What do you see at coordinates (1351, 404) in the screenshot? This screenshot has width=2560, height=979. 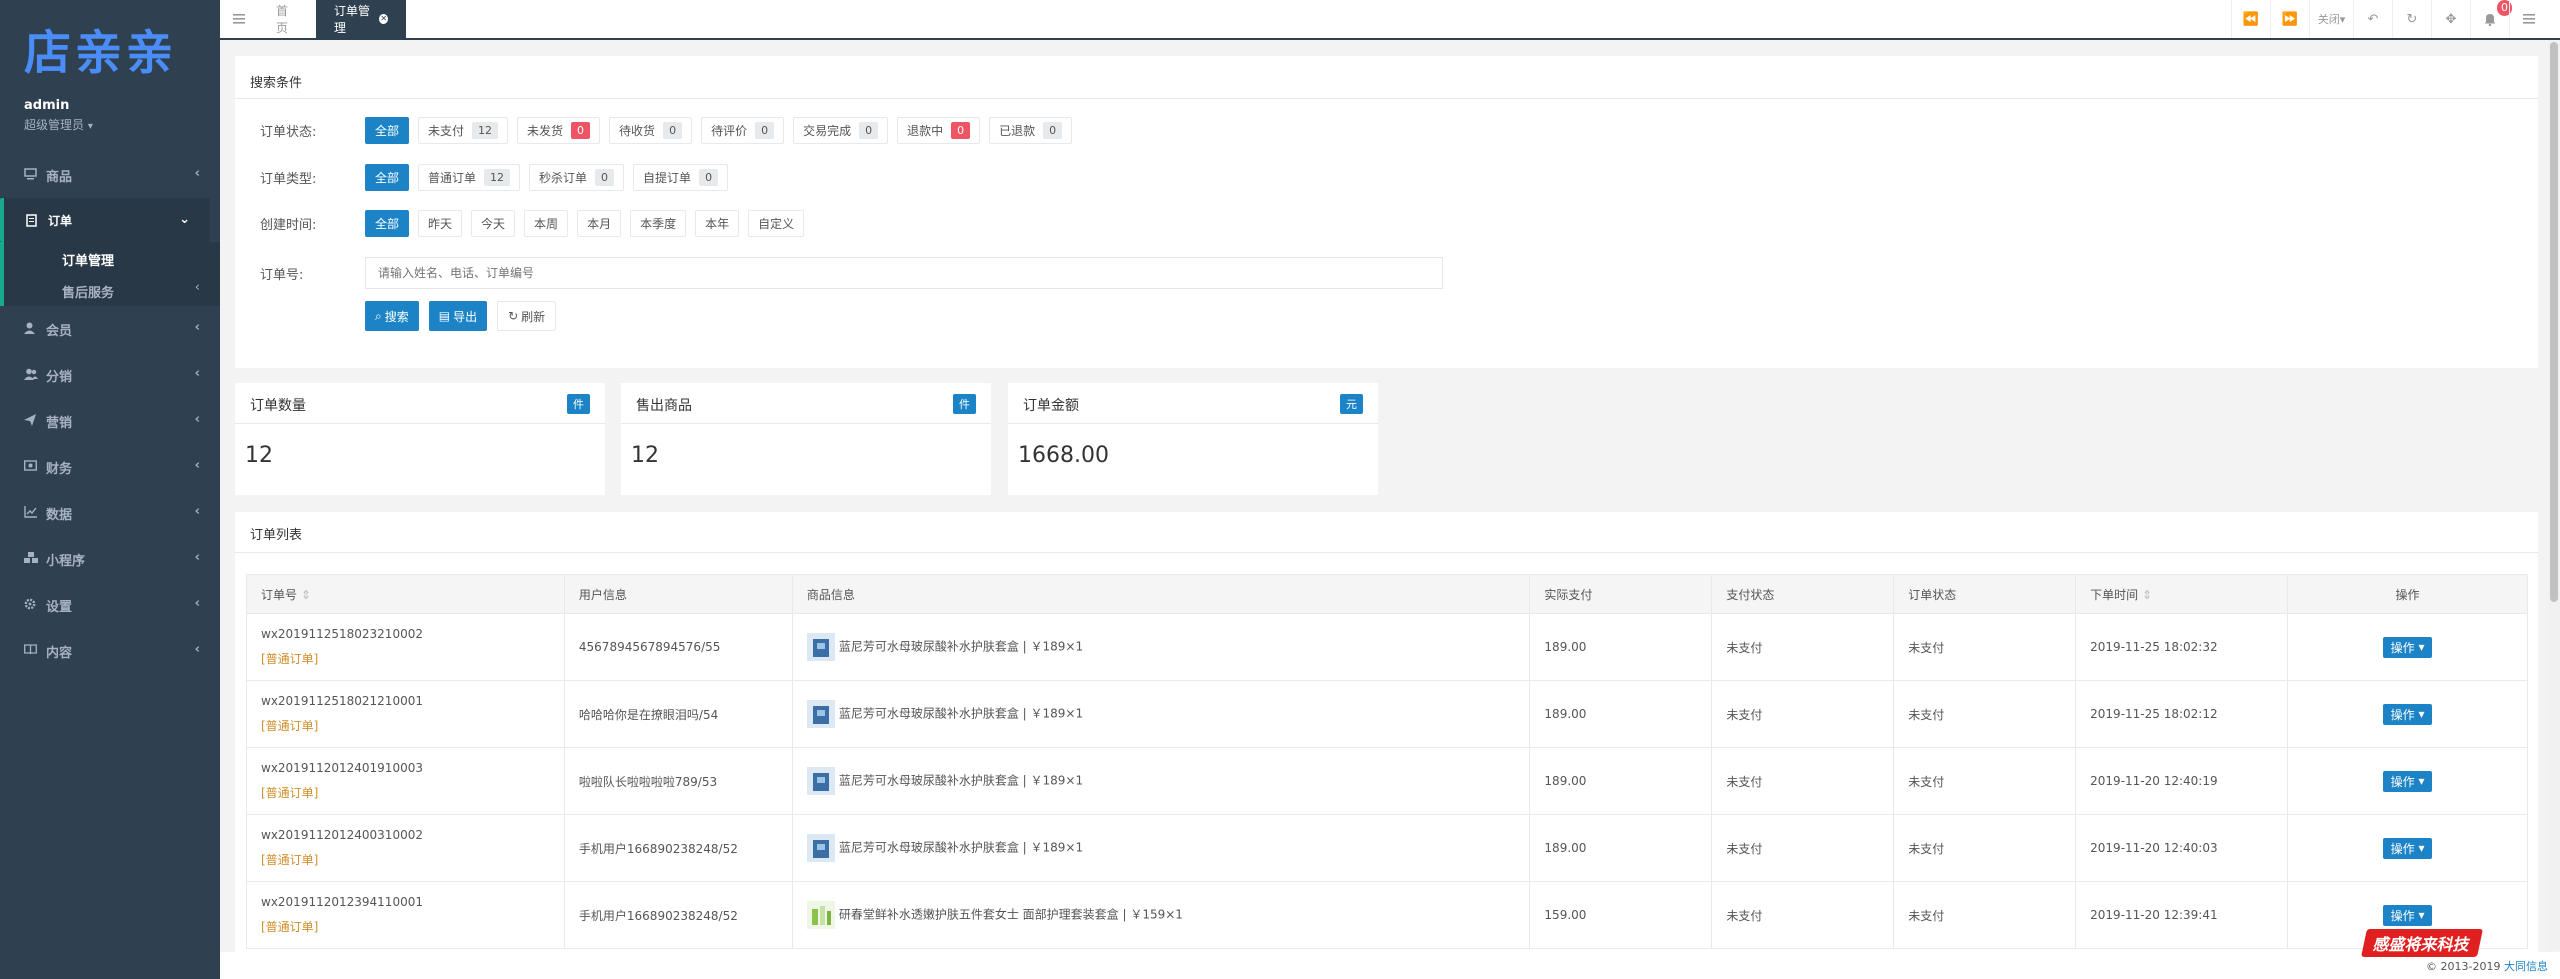 I see `stat-unit-badge: 元` at bounding box center [1351, 404].